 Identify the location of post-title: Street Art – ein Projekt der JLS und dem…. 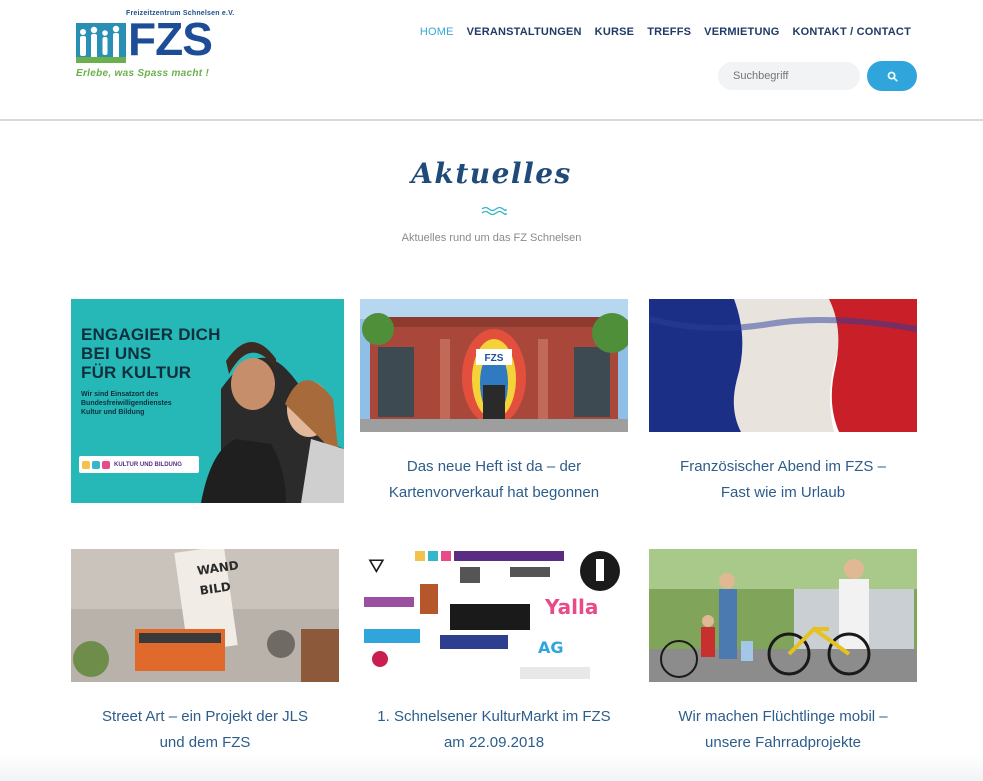
(205, 730).